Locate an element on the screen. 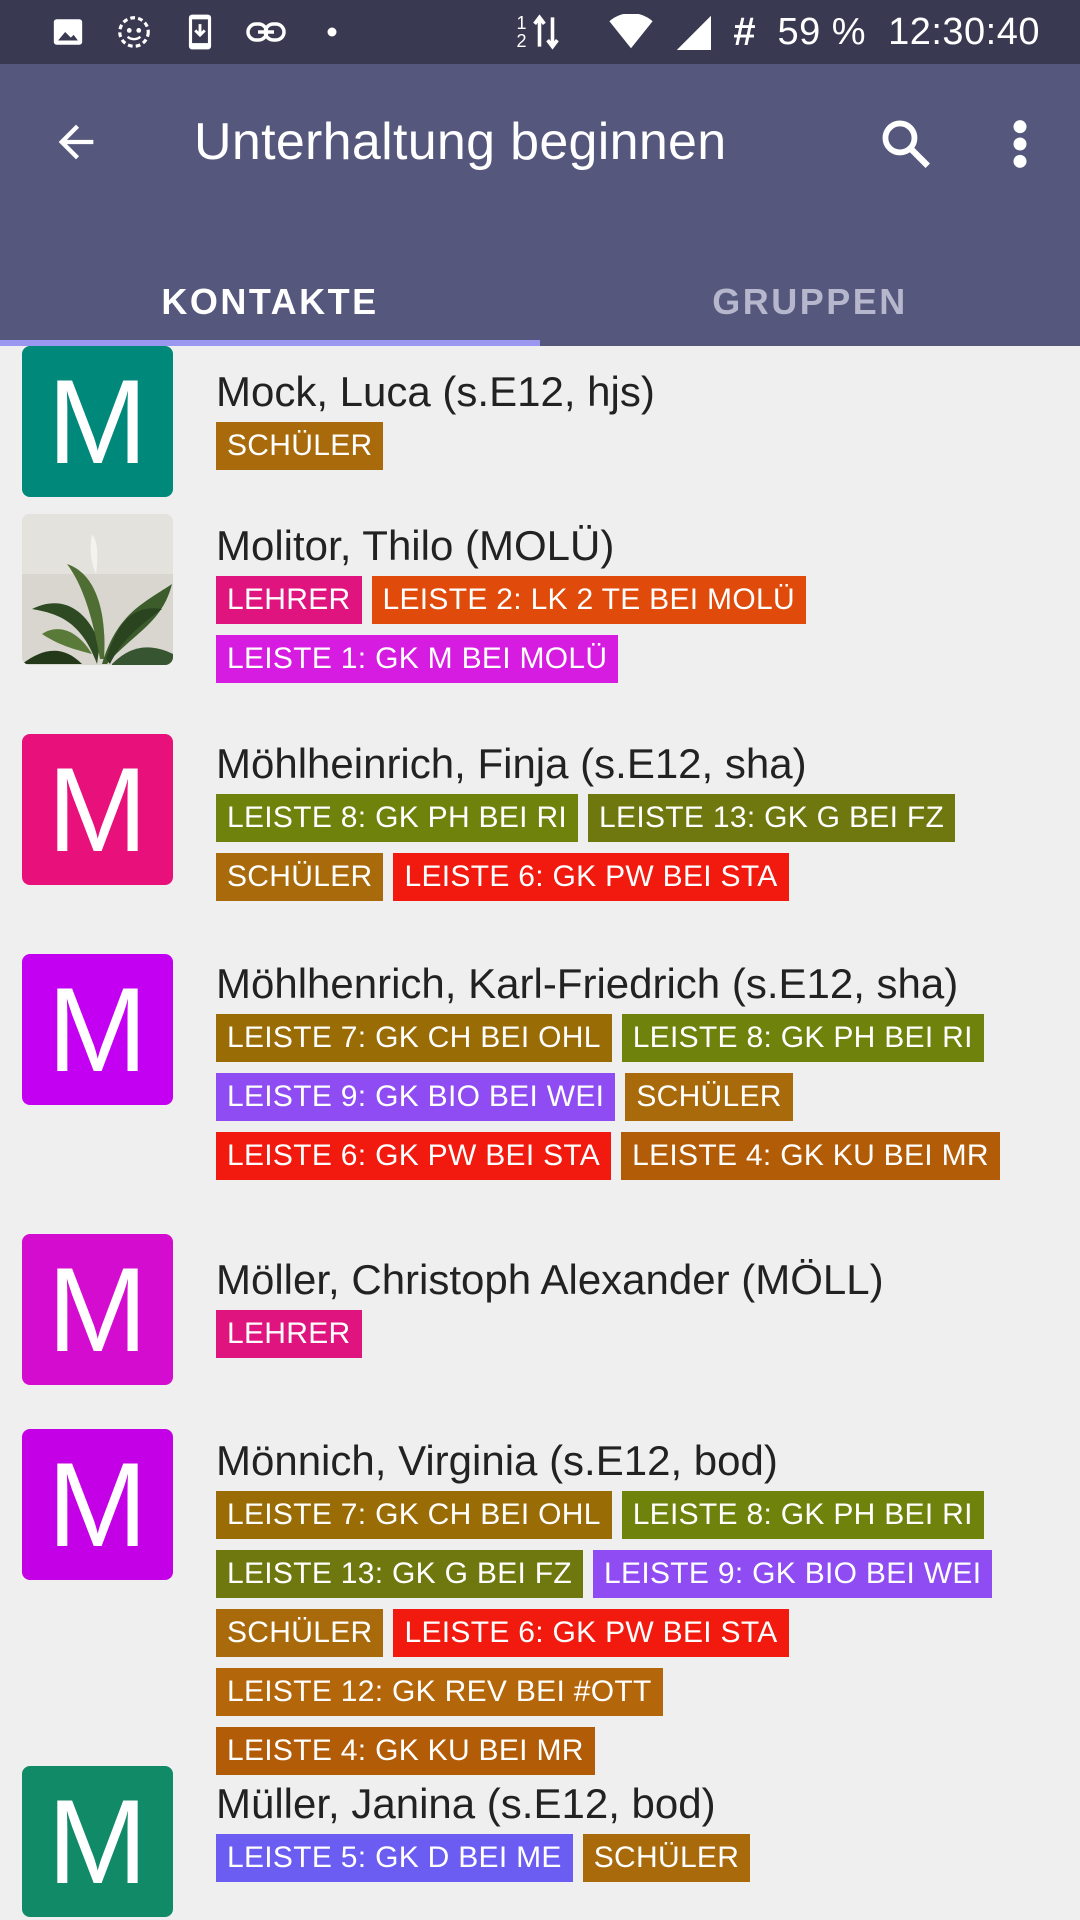 The image size is (1080, 1920). data-transfer-icon: 1 2 is located at coordinates (537, 32).